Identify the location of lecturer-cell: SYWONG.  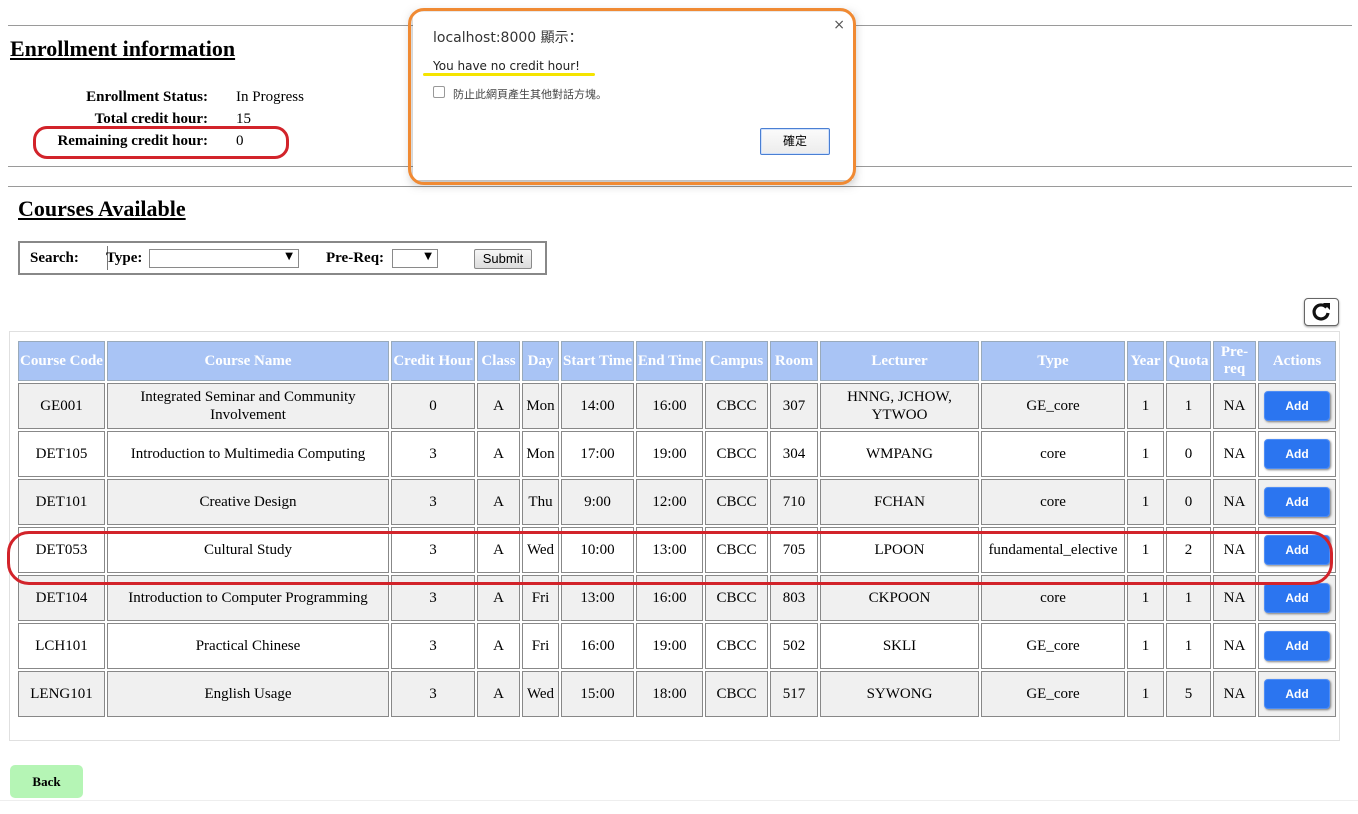
(899, 694).